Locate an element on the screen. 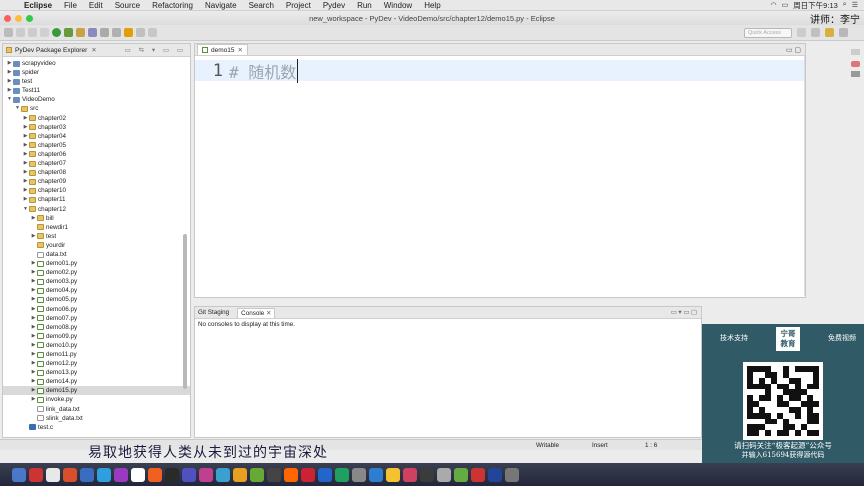 This screenshot has width=864, height=486. tree-item: ▶ demo05.py is located at coordinates (96, 299).